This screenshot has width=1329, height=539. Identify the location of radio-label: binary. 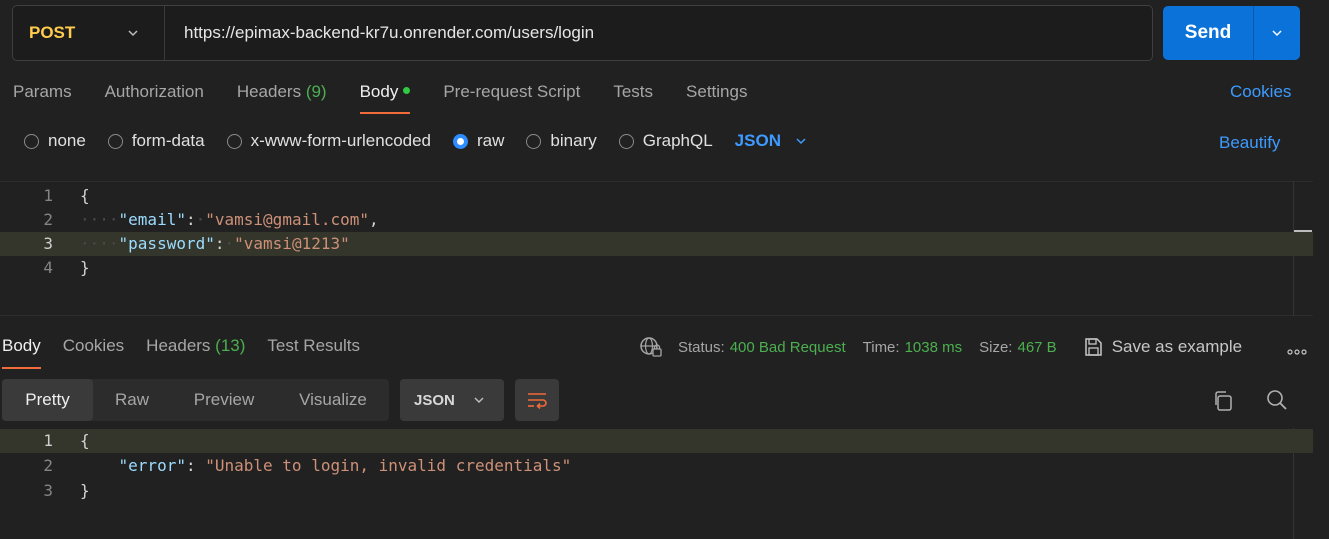
(573, 140).